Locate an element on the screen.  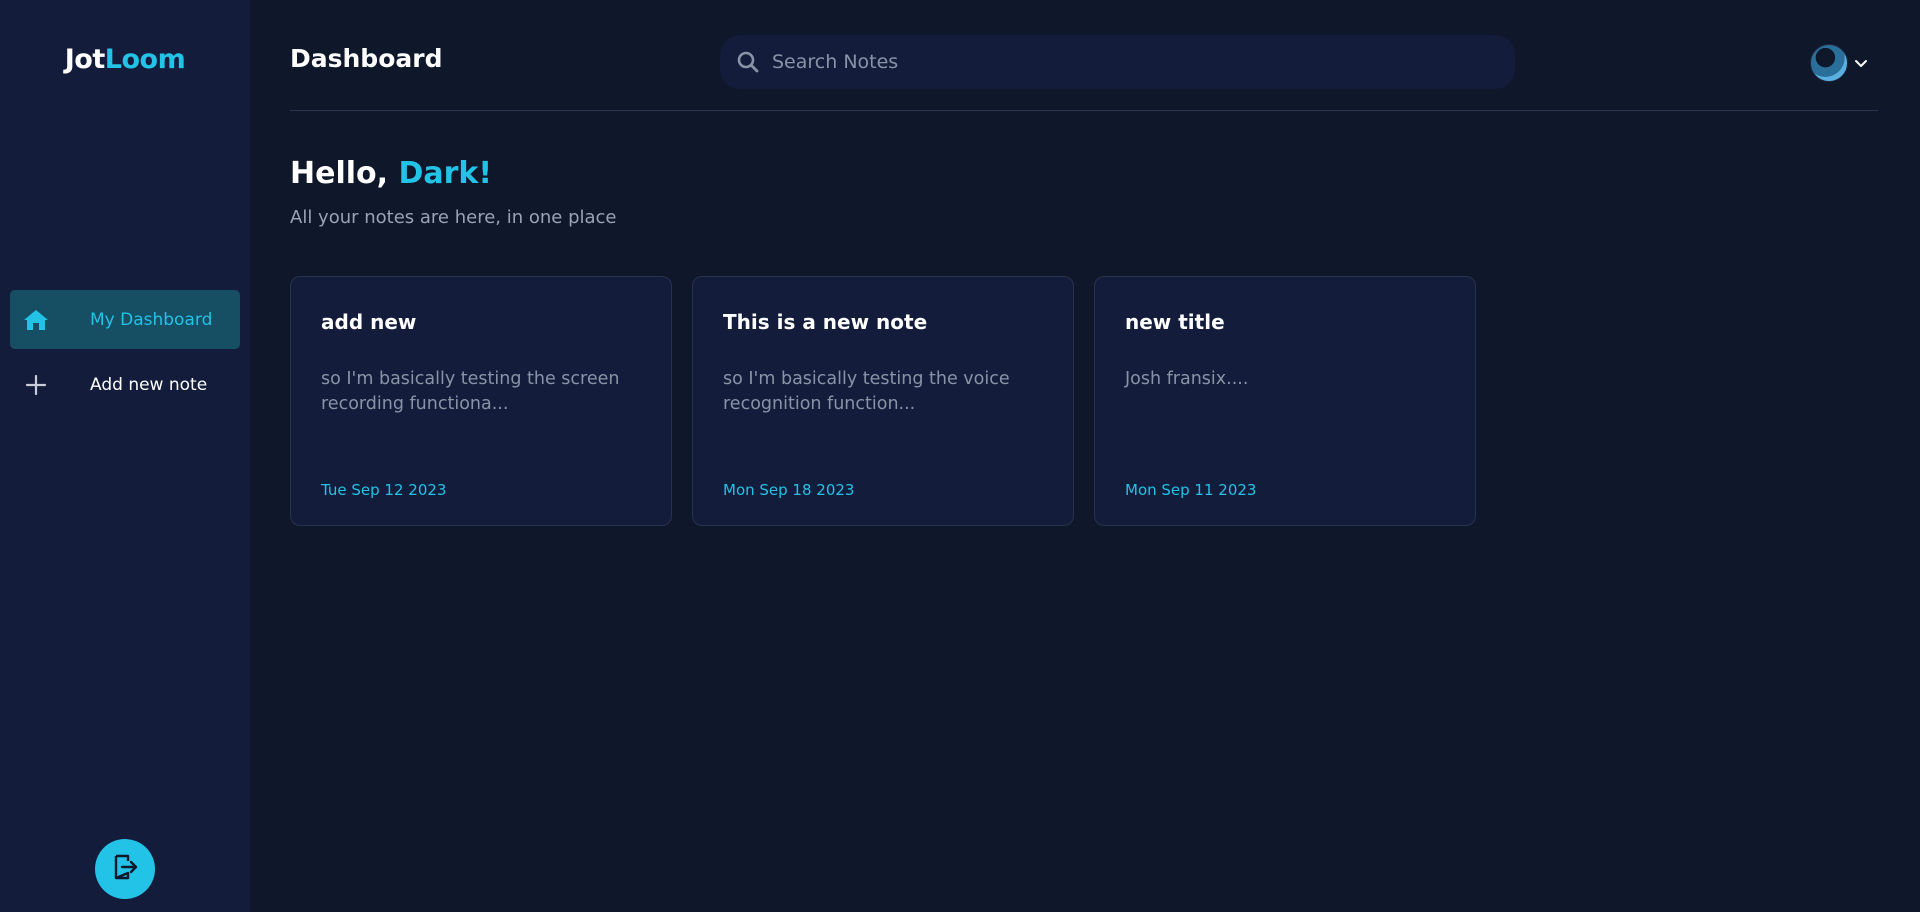
plus-icon is located at coordinates (36, 385).